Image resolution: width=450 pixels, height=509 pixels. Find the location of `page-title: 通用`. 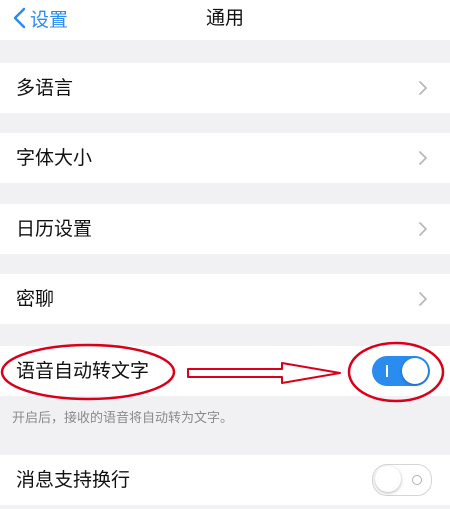

page-title: 通用 is located at coordinates (224, 18).